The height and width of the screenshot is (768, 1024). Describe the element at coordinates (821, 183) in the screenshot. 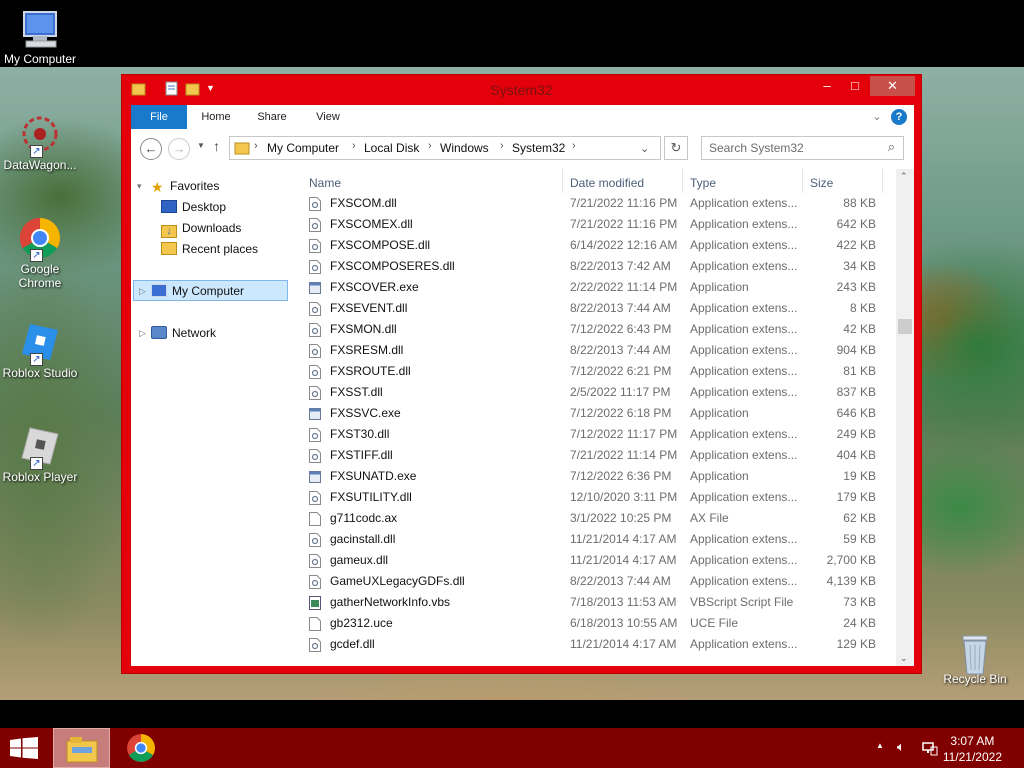

I see `column-header-size: Size` at that location.